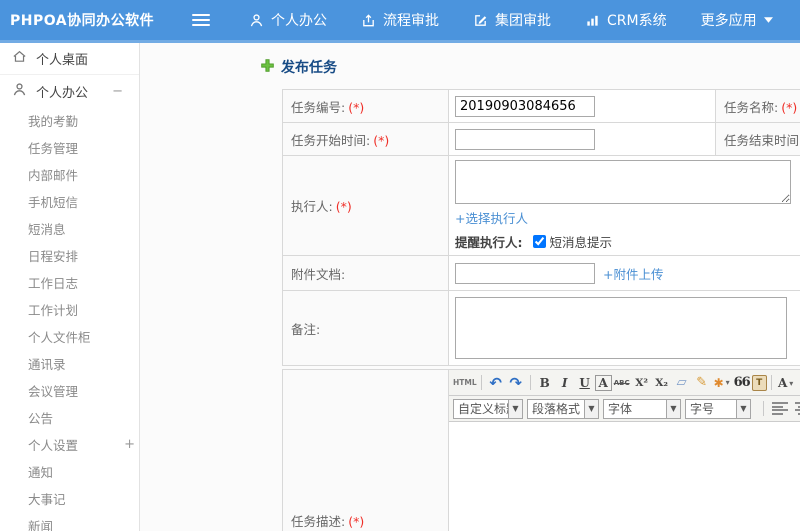 Image resolution: width=800 pixels, height=531 pixels. I want to click on attachment-upload-link: +附件上传, so click(633, 273).